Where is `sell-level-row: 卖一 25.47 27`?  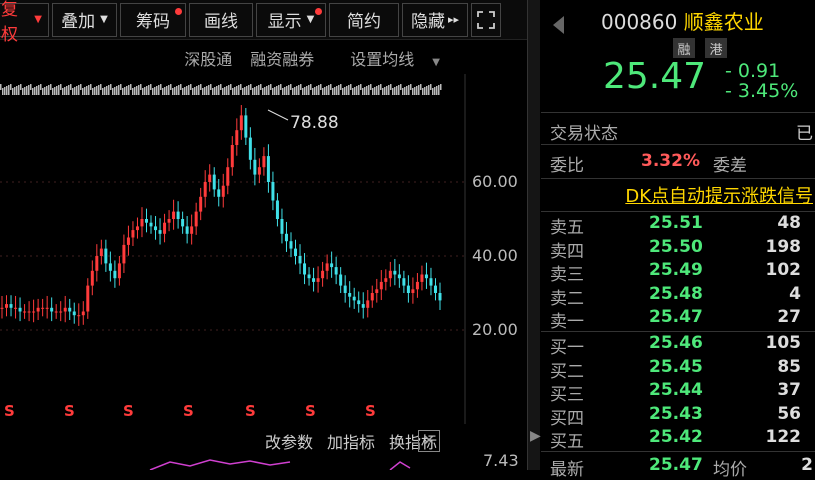
sell-level-row: 卖一 25.47 27 is located at coordinates (678, 319).